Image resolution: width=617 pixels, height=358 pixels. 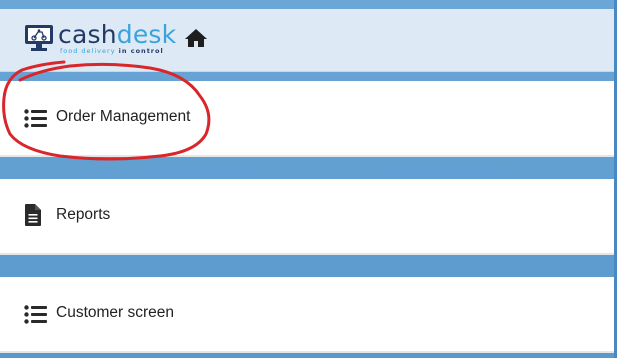 I want to click on cashdesk-logo: cashdesk food delivery in control, so click(x=100, y=38).